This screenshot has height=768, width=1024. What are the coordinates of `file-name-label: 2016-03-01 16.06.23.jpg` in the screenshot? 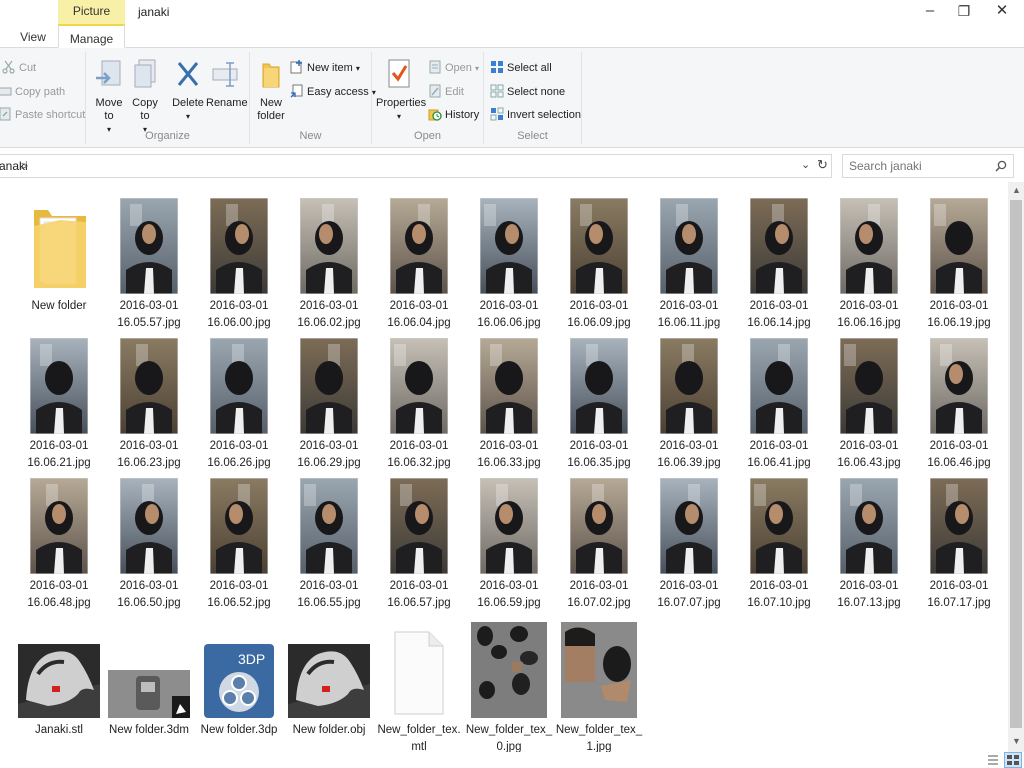 It's located at (149, 454).